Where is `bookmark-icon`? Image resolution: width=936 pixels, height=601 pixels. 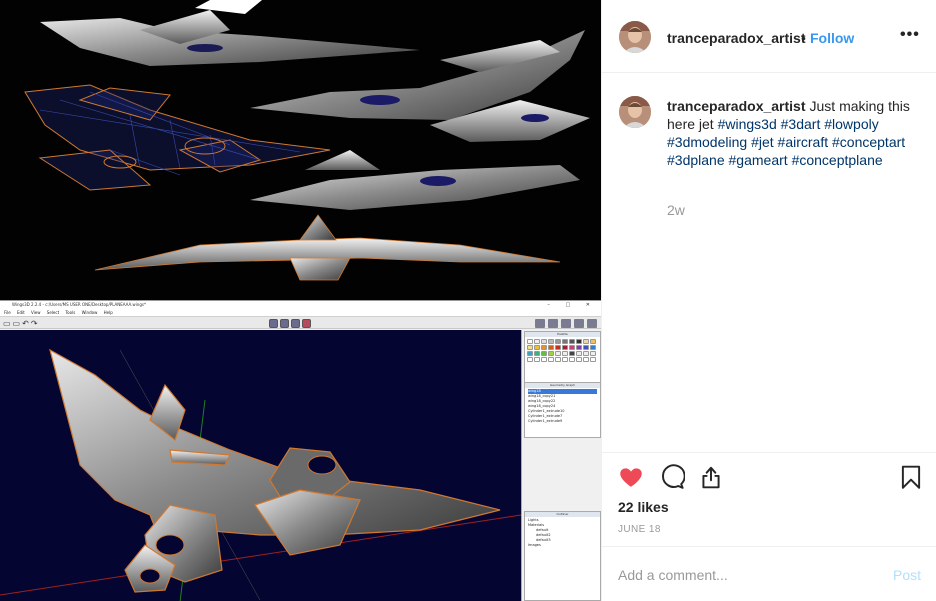
bookmark-icon is located at coordinates (911, 477).